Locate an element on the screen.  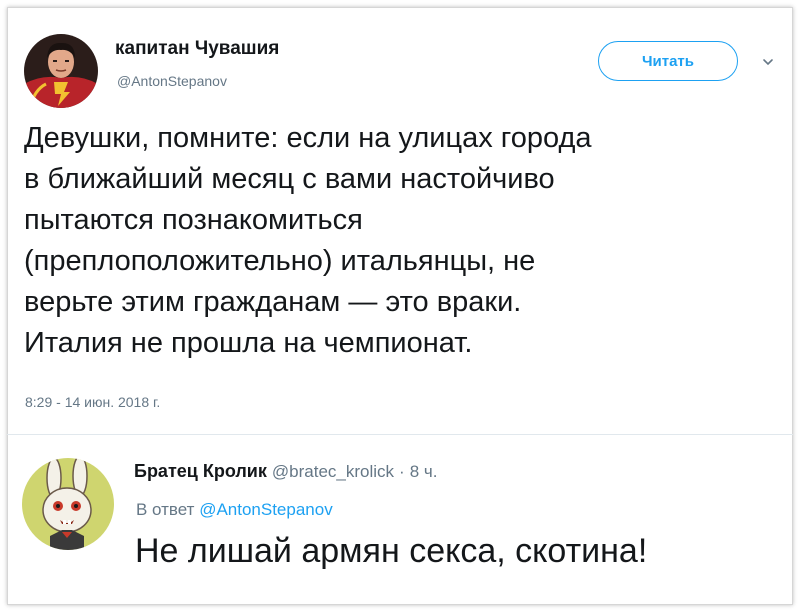
author-handle: @AntonStepanov is located at coordinates (172, 81).